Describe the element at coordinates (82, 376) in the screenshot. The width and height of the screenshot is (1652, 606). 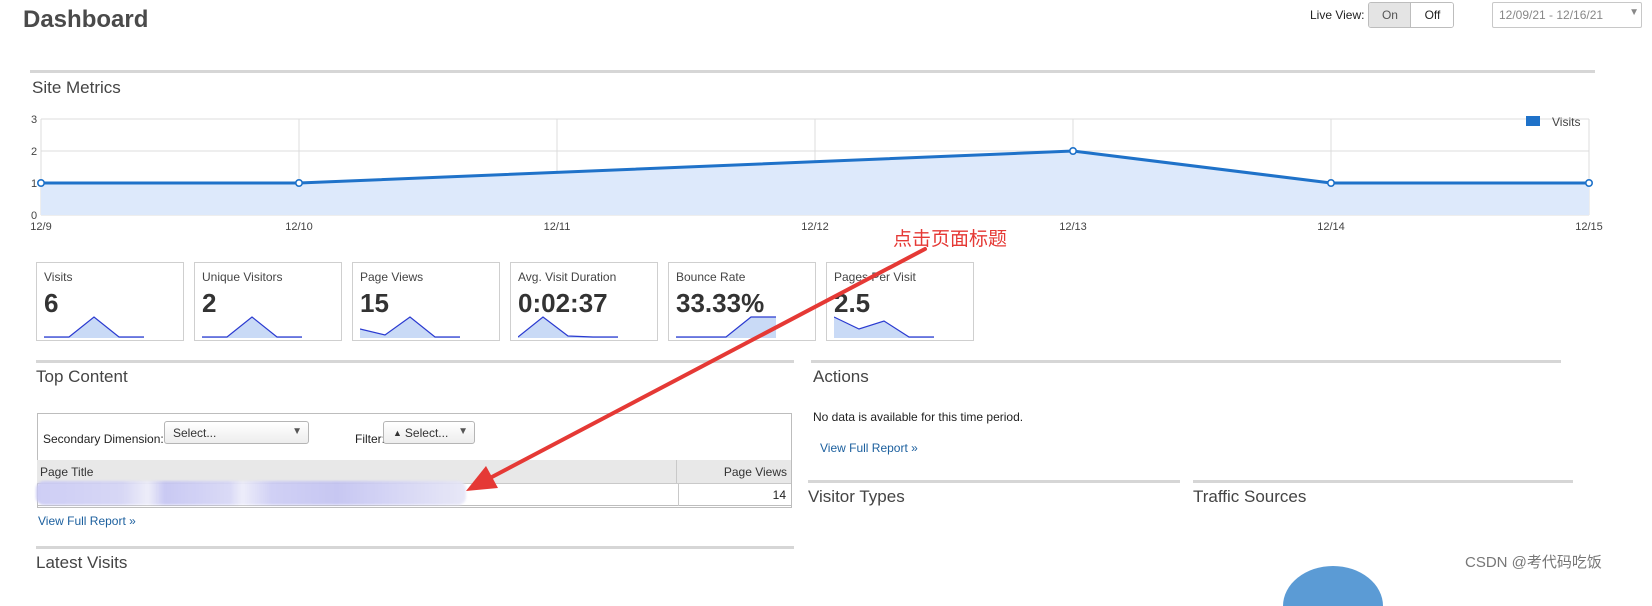
I see `top-content-title: Top Content` at that location.